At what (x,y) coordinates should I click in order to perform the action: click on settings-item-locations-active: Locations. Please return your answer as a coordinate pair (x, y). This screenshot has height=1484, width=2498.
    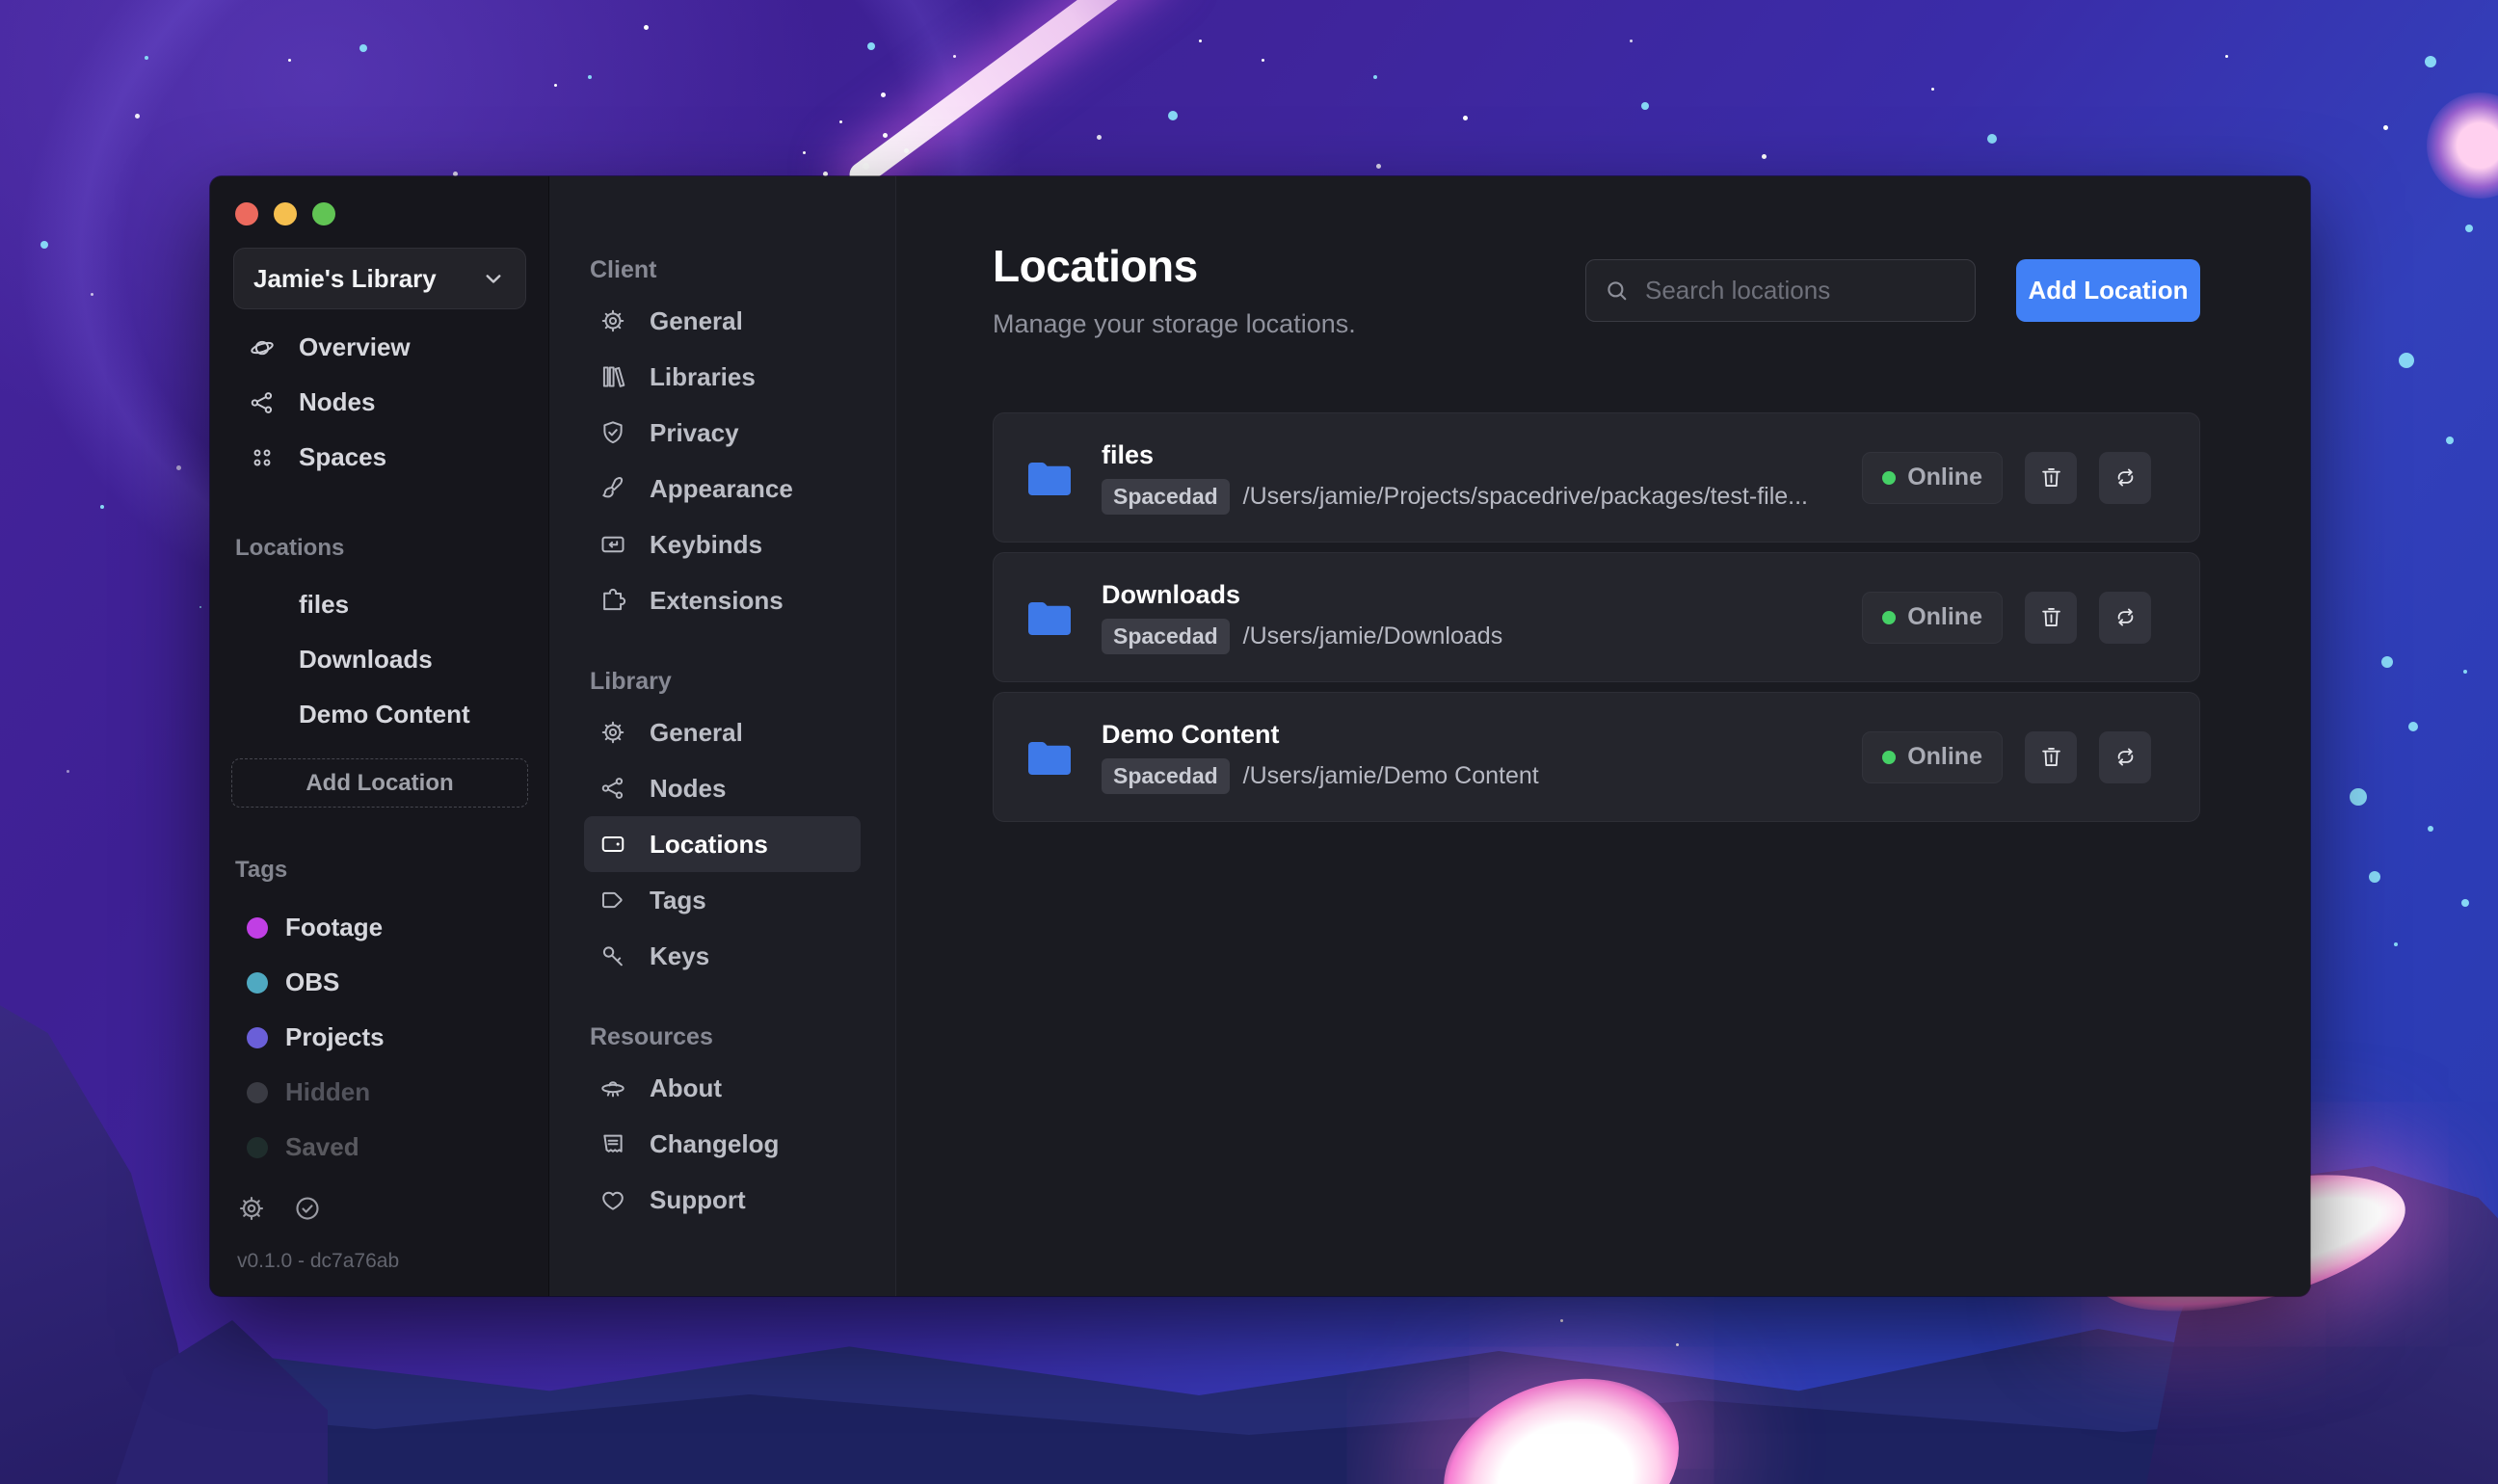
    Looking at the image, I should click on (722, 844).